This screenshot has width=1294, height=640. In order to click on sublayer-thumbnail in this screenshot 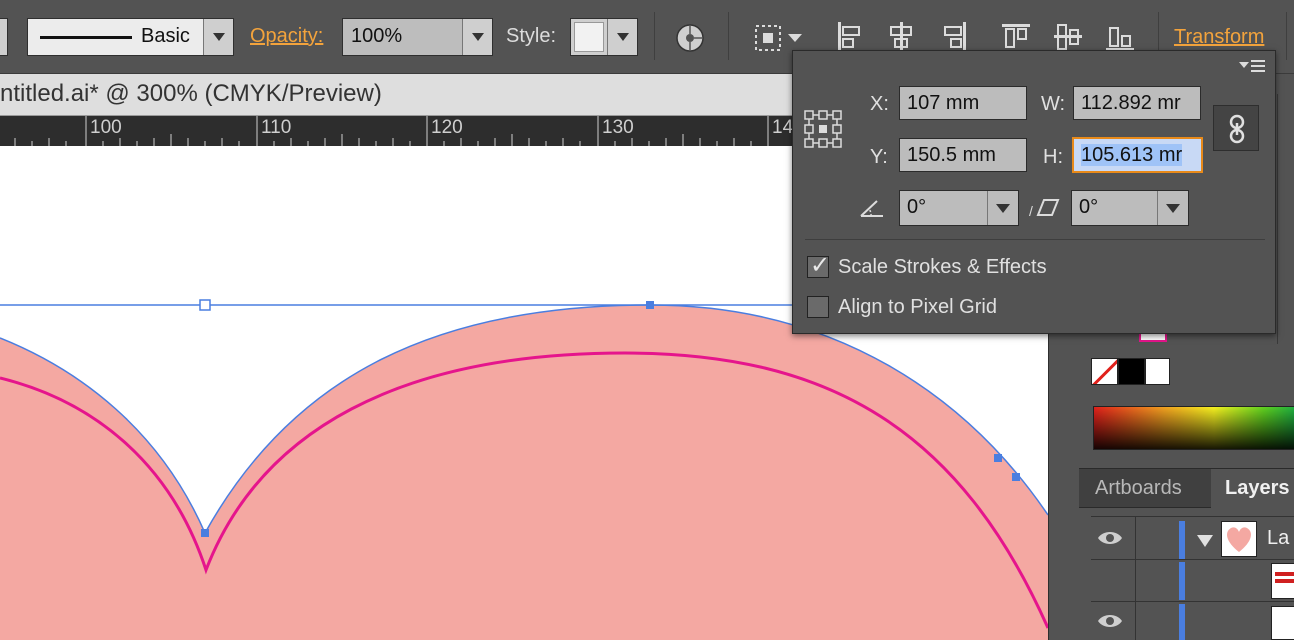, I will do `click(1282, 581)`.